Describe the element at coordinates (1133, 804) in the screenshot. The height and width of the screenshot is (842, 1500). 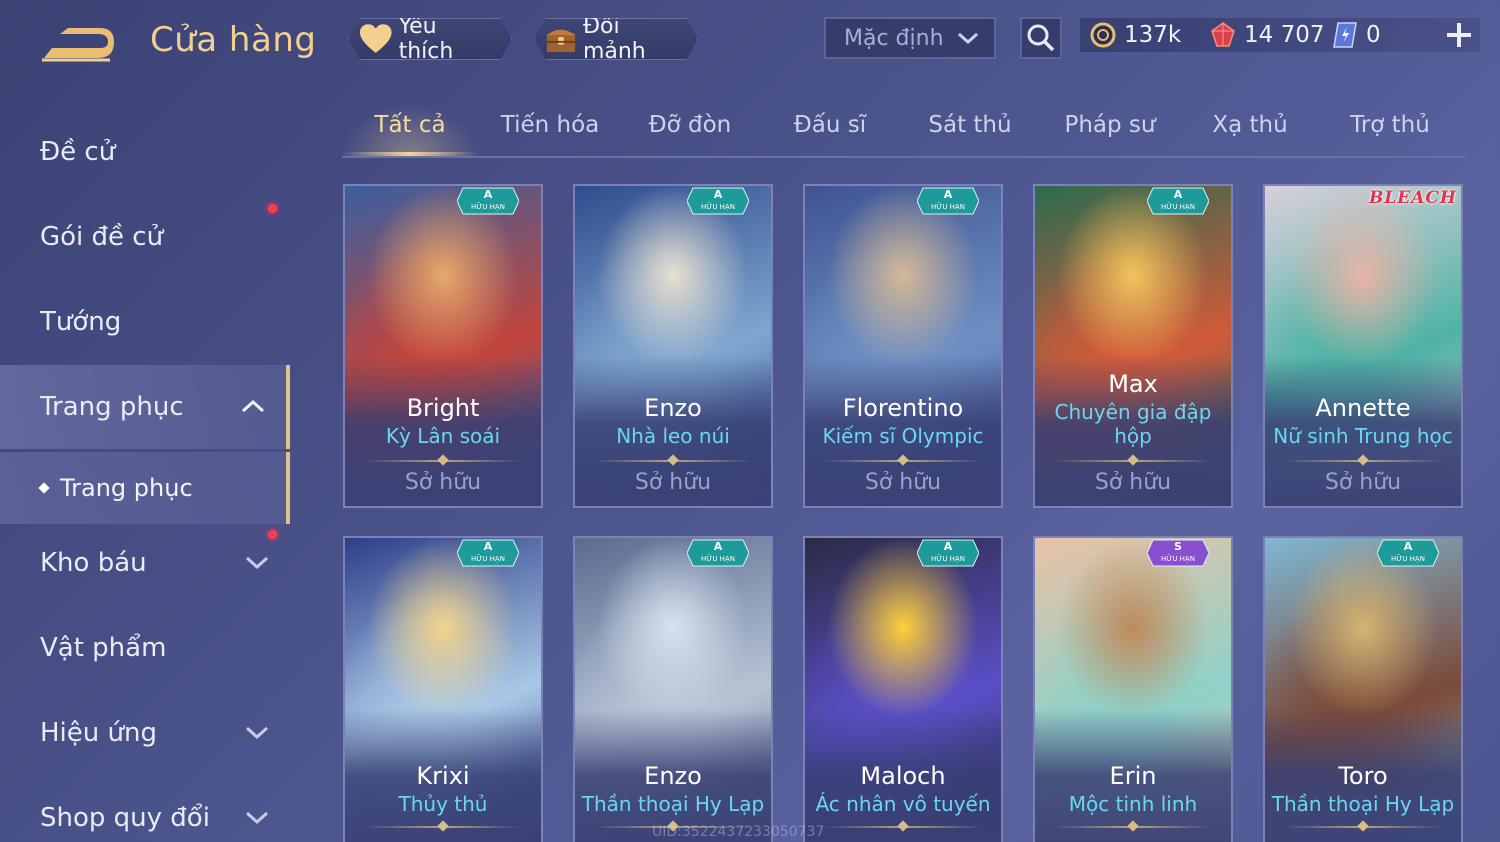
I see `skin-name: Mộc tinh linh` at that location.